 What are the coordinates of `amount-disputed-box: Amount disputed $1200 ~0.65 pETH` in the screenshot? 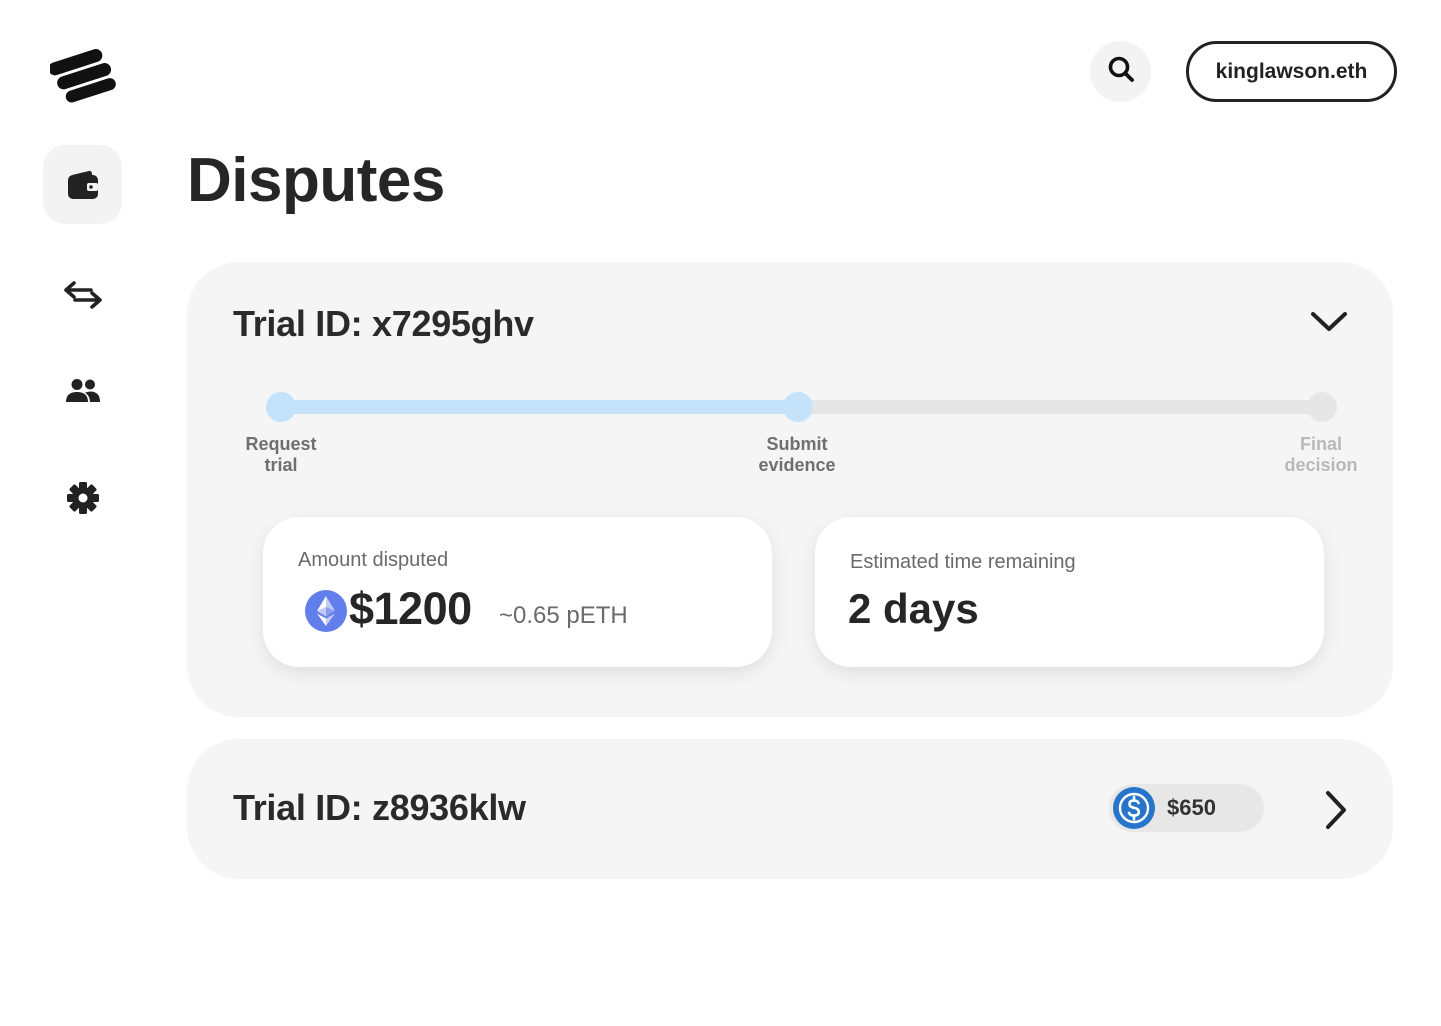 It's located at (517, 592).